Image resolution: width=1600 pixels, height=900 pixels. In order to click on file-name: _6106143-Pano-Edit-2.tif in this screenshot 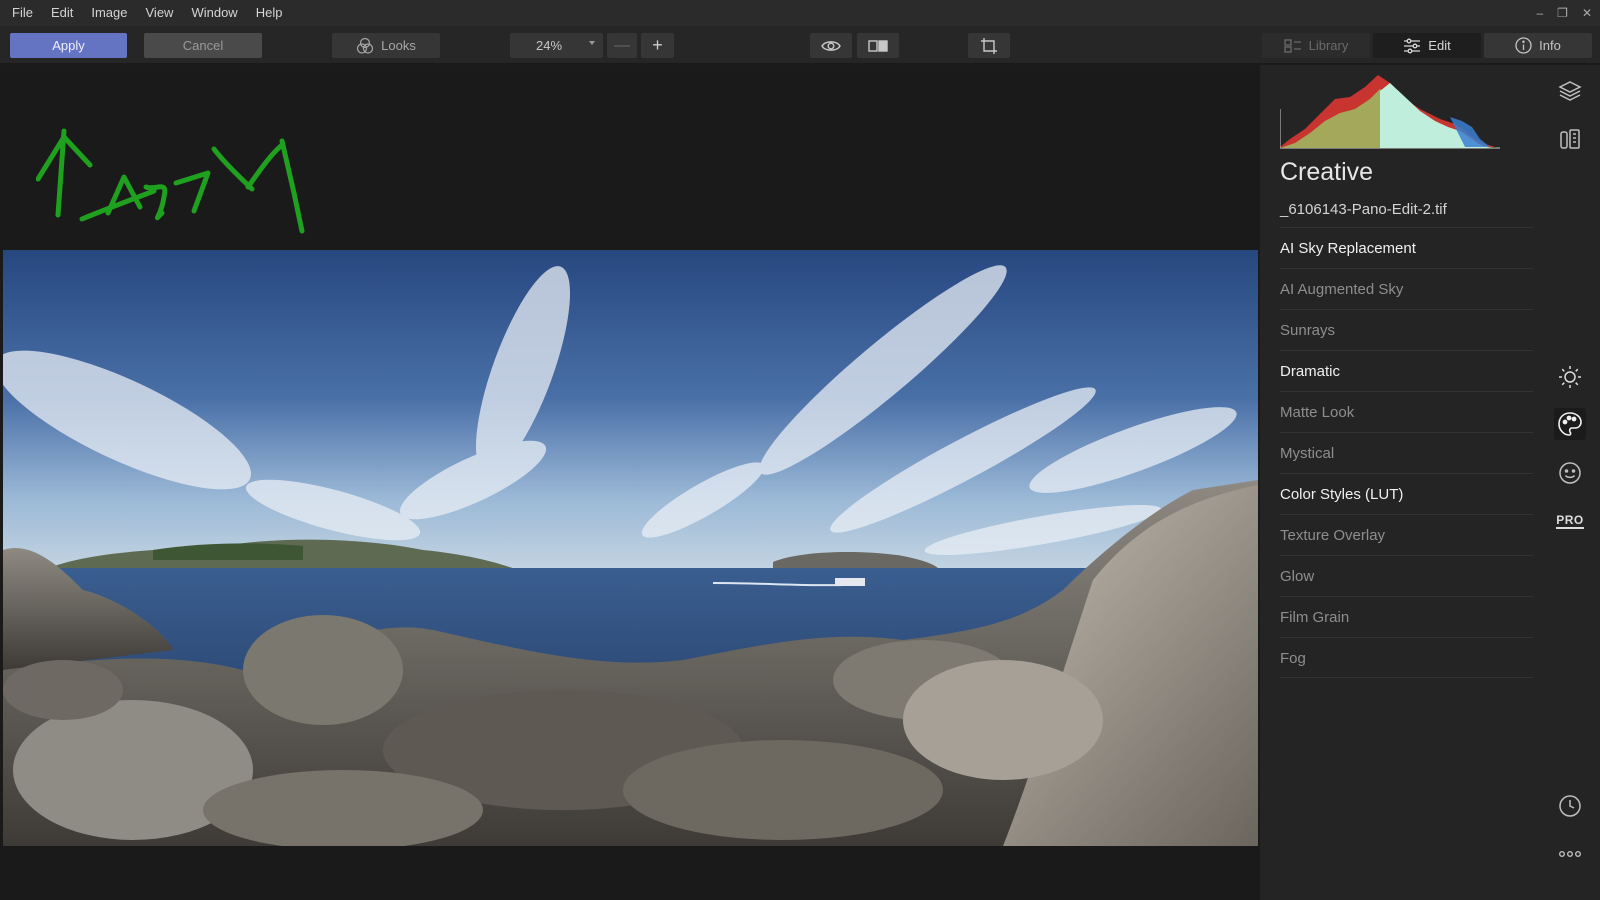, I will do `click(1363, 209)`.